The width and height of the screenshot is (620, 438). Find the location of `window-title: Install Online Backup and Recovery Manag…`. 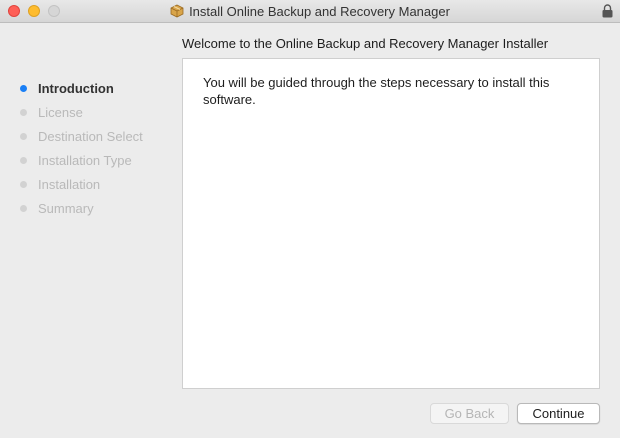

window-title: Install Online Backup and Recovery Manag… is located at coordinates (319, 11).